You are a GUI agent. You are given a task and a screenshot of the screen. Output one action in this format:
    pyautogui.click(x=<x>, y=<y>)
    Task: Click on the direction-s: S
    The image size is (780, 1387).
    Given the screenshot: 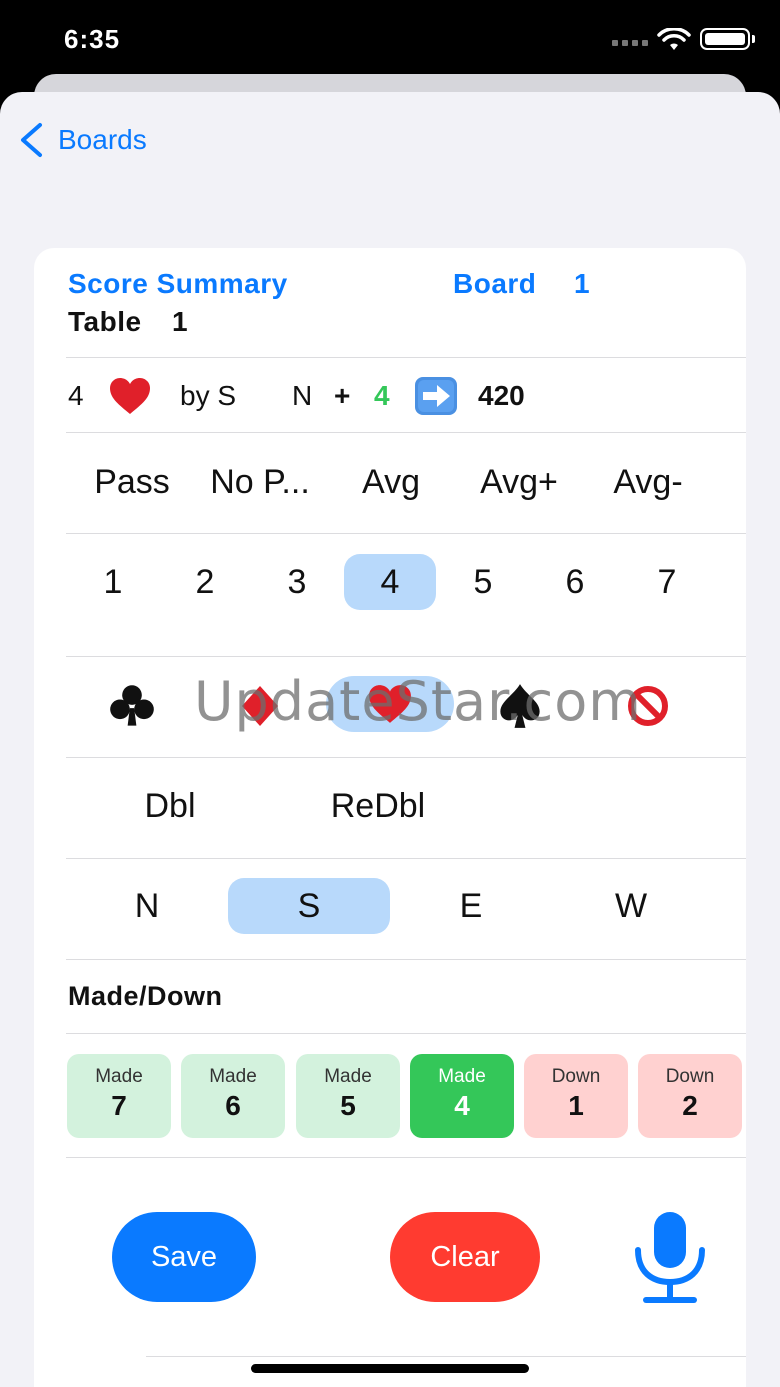 What is the action you would take?
    pyautogui.click(x=309, y=906)
    